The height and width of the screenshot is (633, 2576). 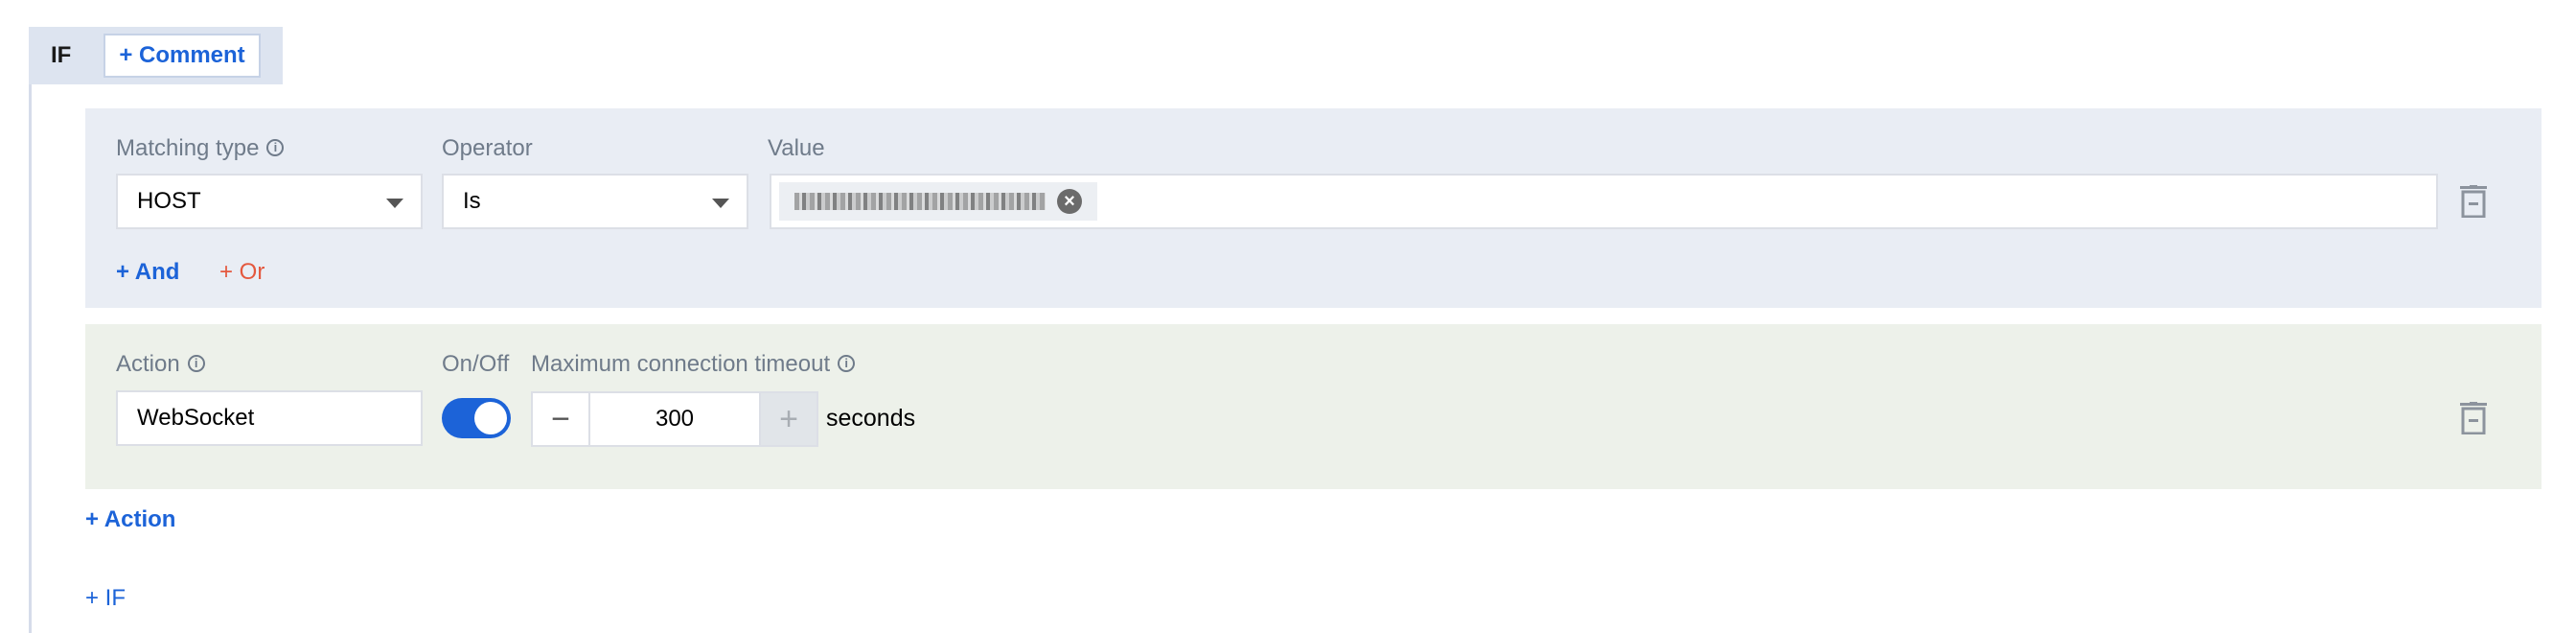 I want to click on timeout-label: Maximum connection timeout, so click(x=681, y=364).